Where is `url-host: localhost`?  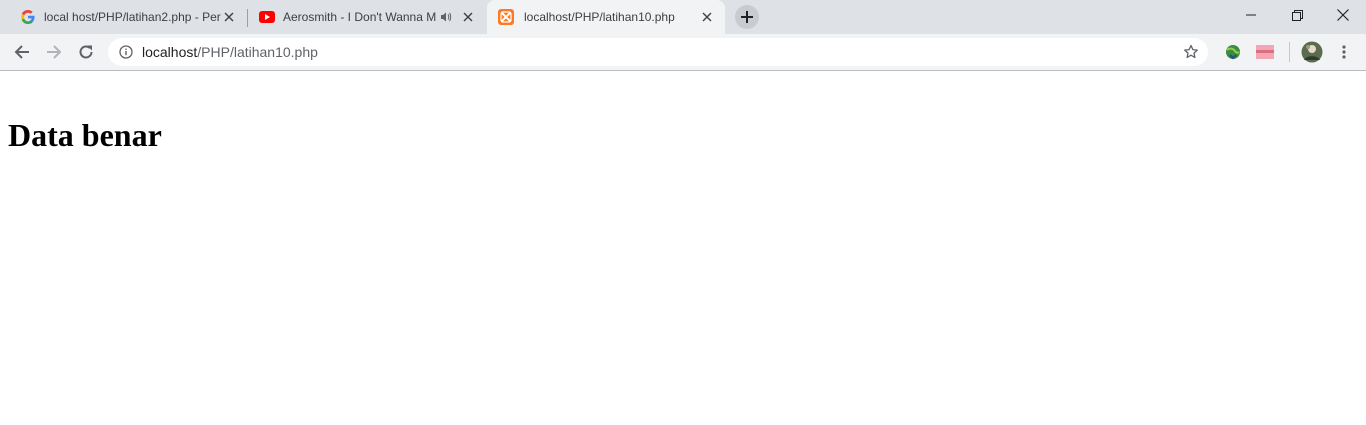 url-host: localhost is located at coordinates (170, 52).